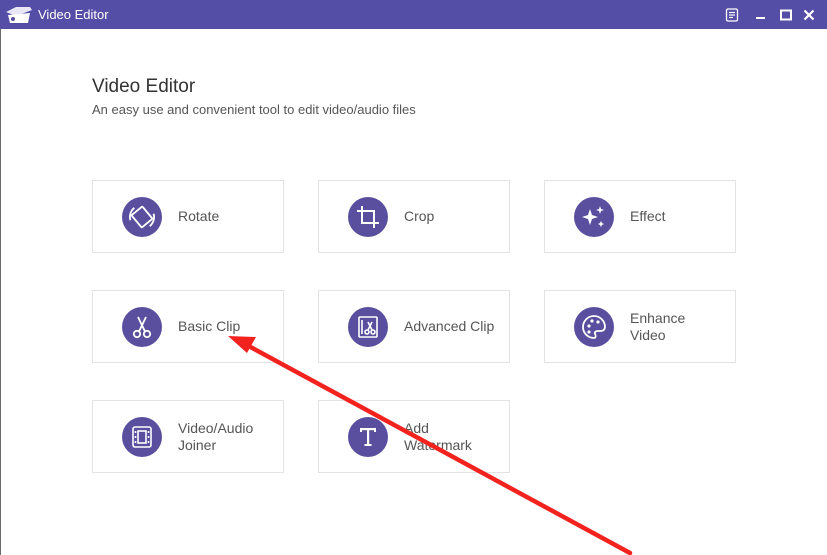 The image size is (827, 555). What do you see at coordinates (142, 327) in the screenshot?
I see `scissors-icon` at bounding box center [142, 327].